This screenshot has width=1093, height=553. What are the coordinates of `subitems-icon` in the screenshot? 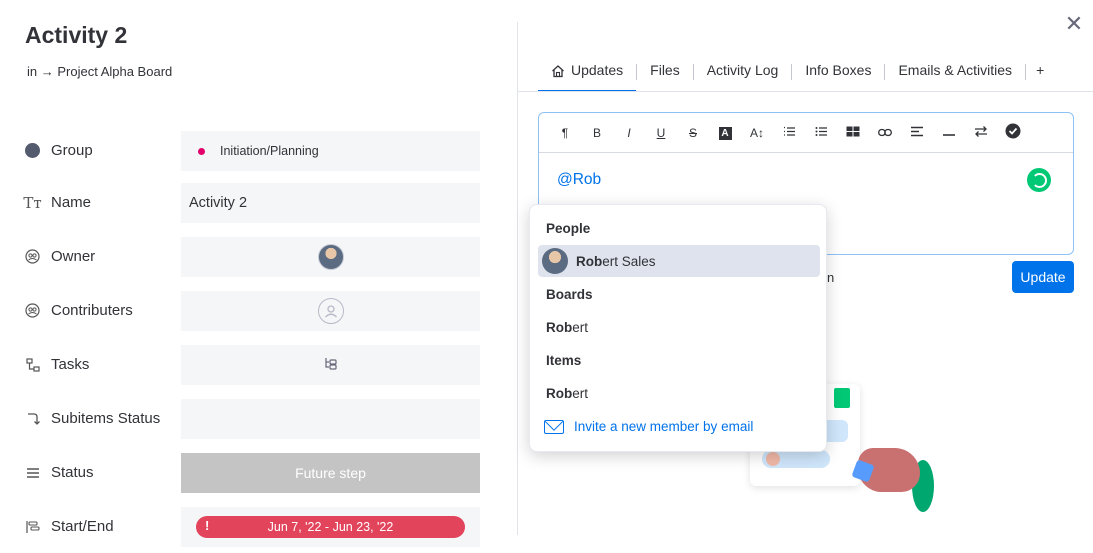 It's located at (331, 365).